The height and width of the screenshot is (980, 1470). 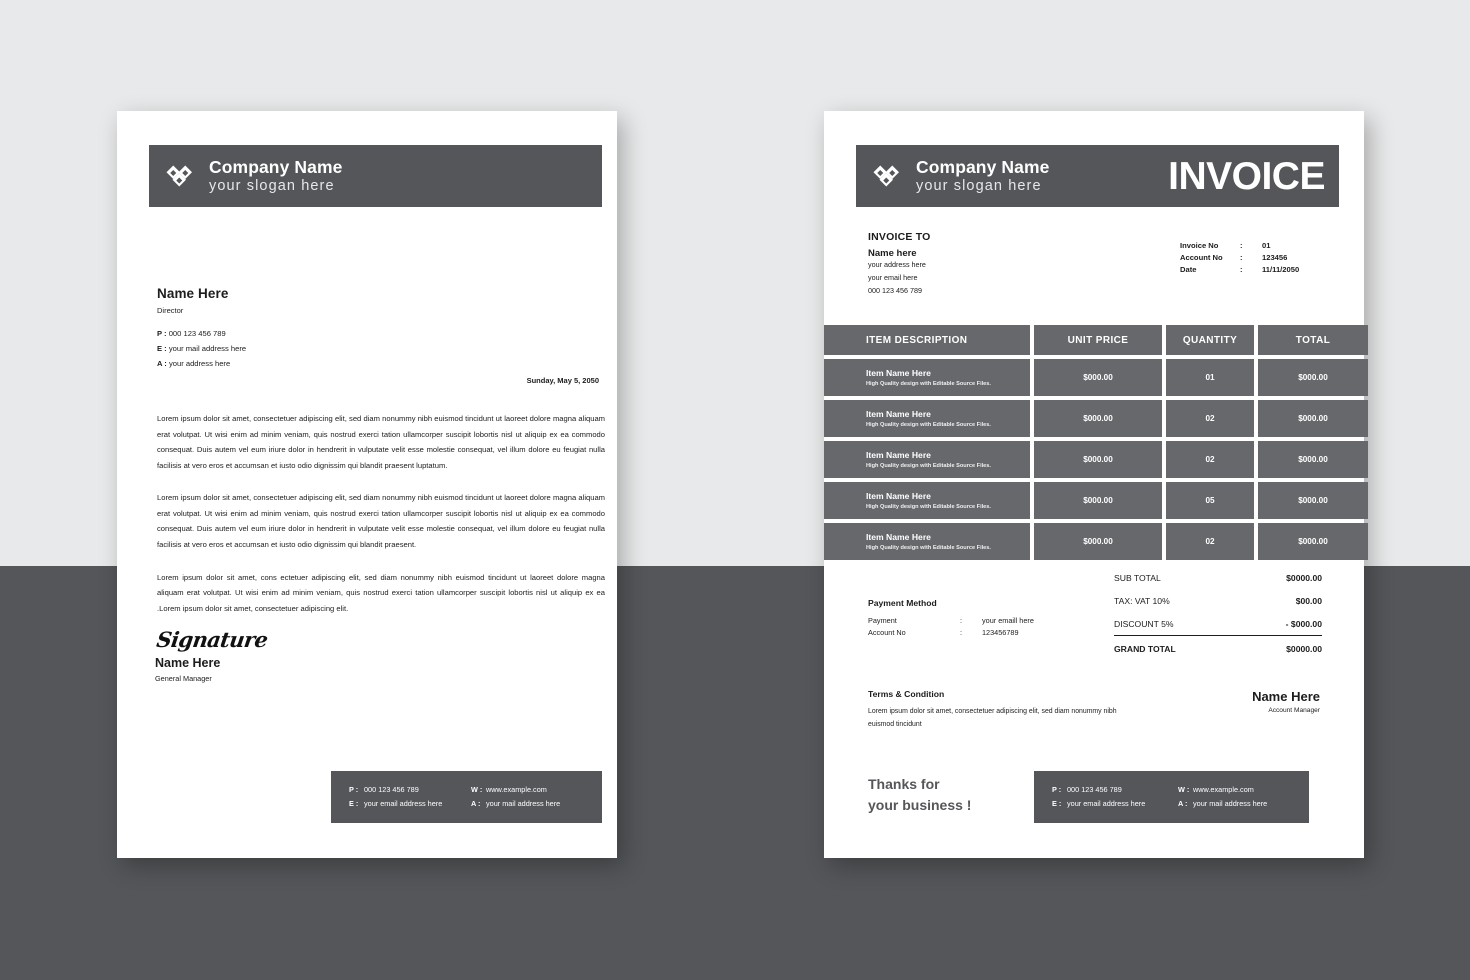 I want to click on meta-key-account-no: Account No, so click(x=1201, y=257).